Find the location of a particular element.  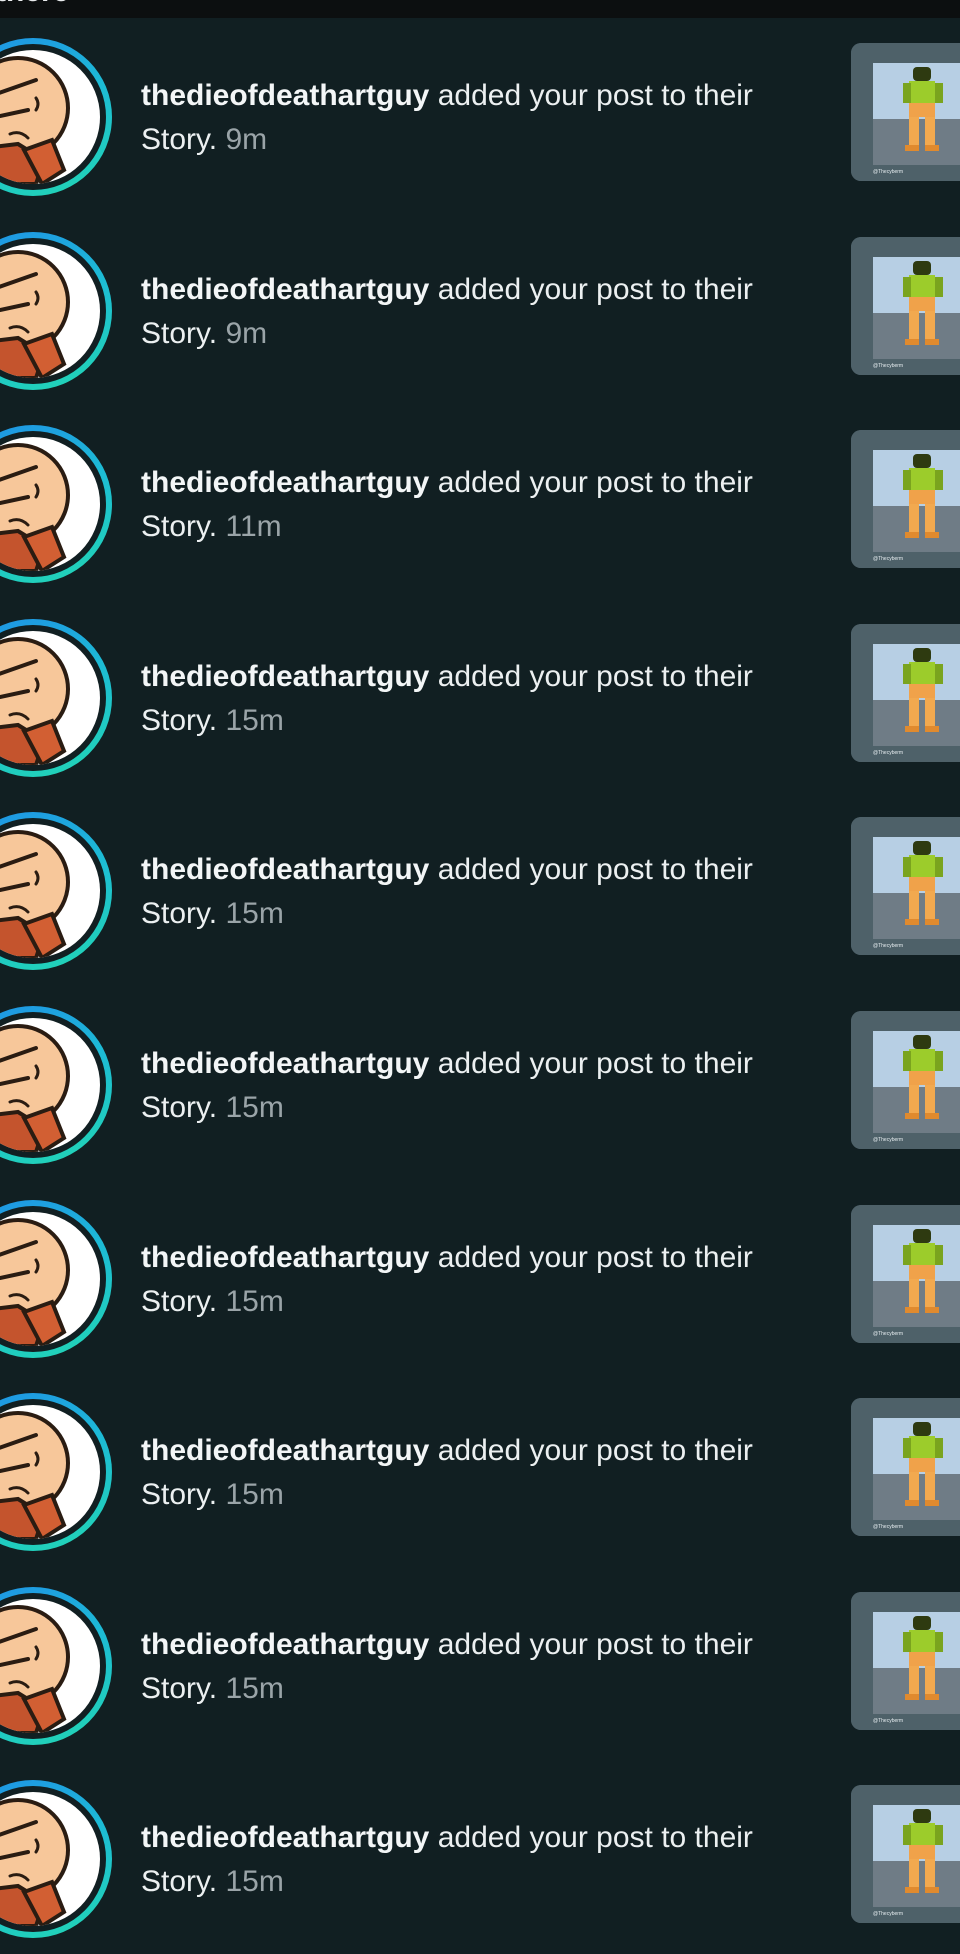

header-title-clipped: there is located at coordinates (34, 4).